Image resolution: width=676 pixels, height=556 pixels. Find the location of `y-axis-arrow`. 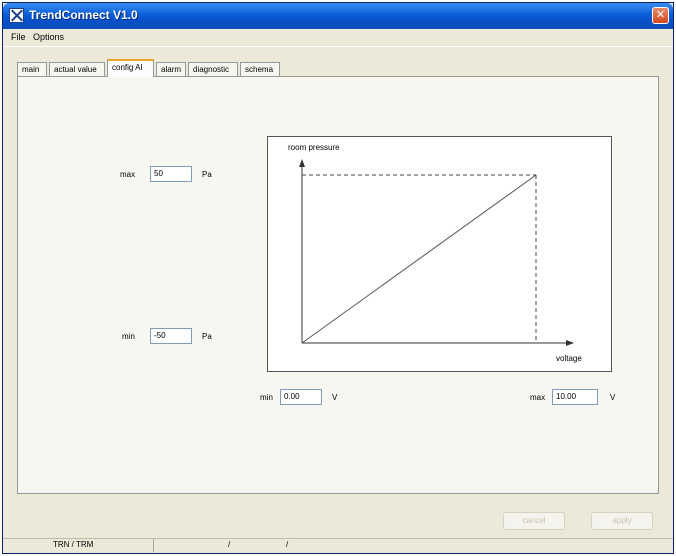

y-axis-arrow is located at coordinates (302, 163).